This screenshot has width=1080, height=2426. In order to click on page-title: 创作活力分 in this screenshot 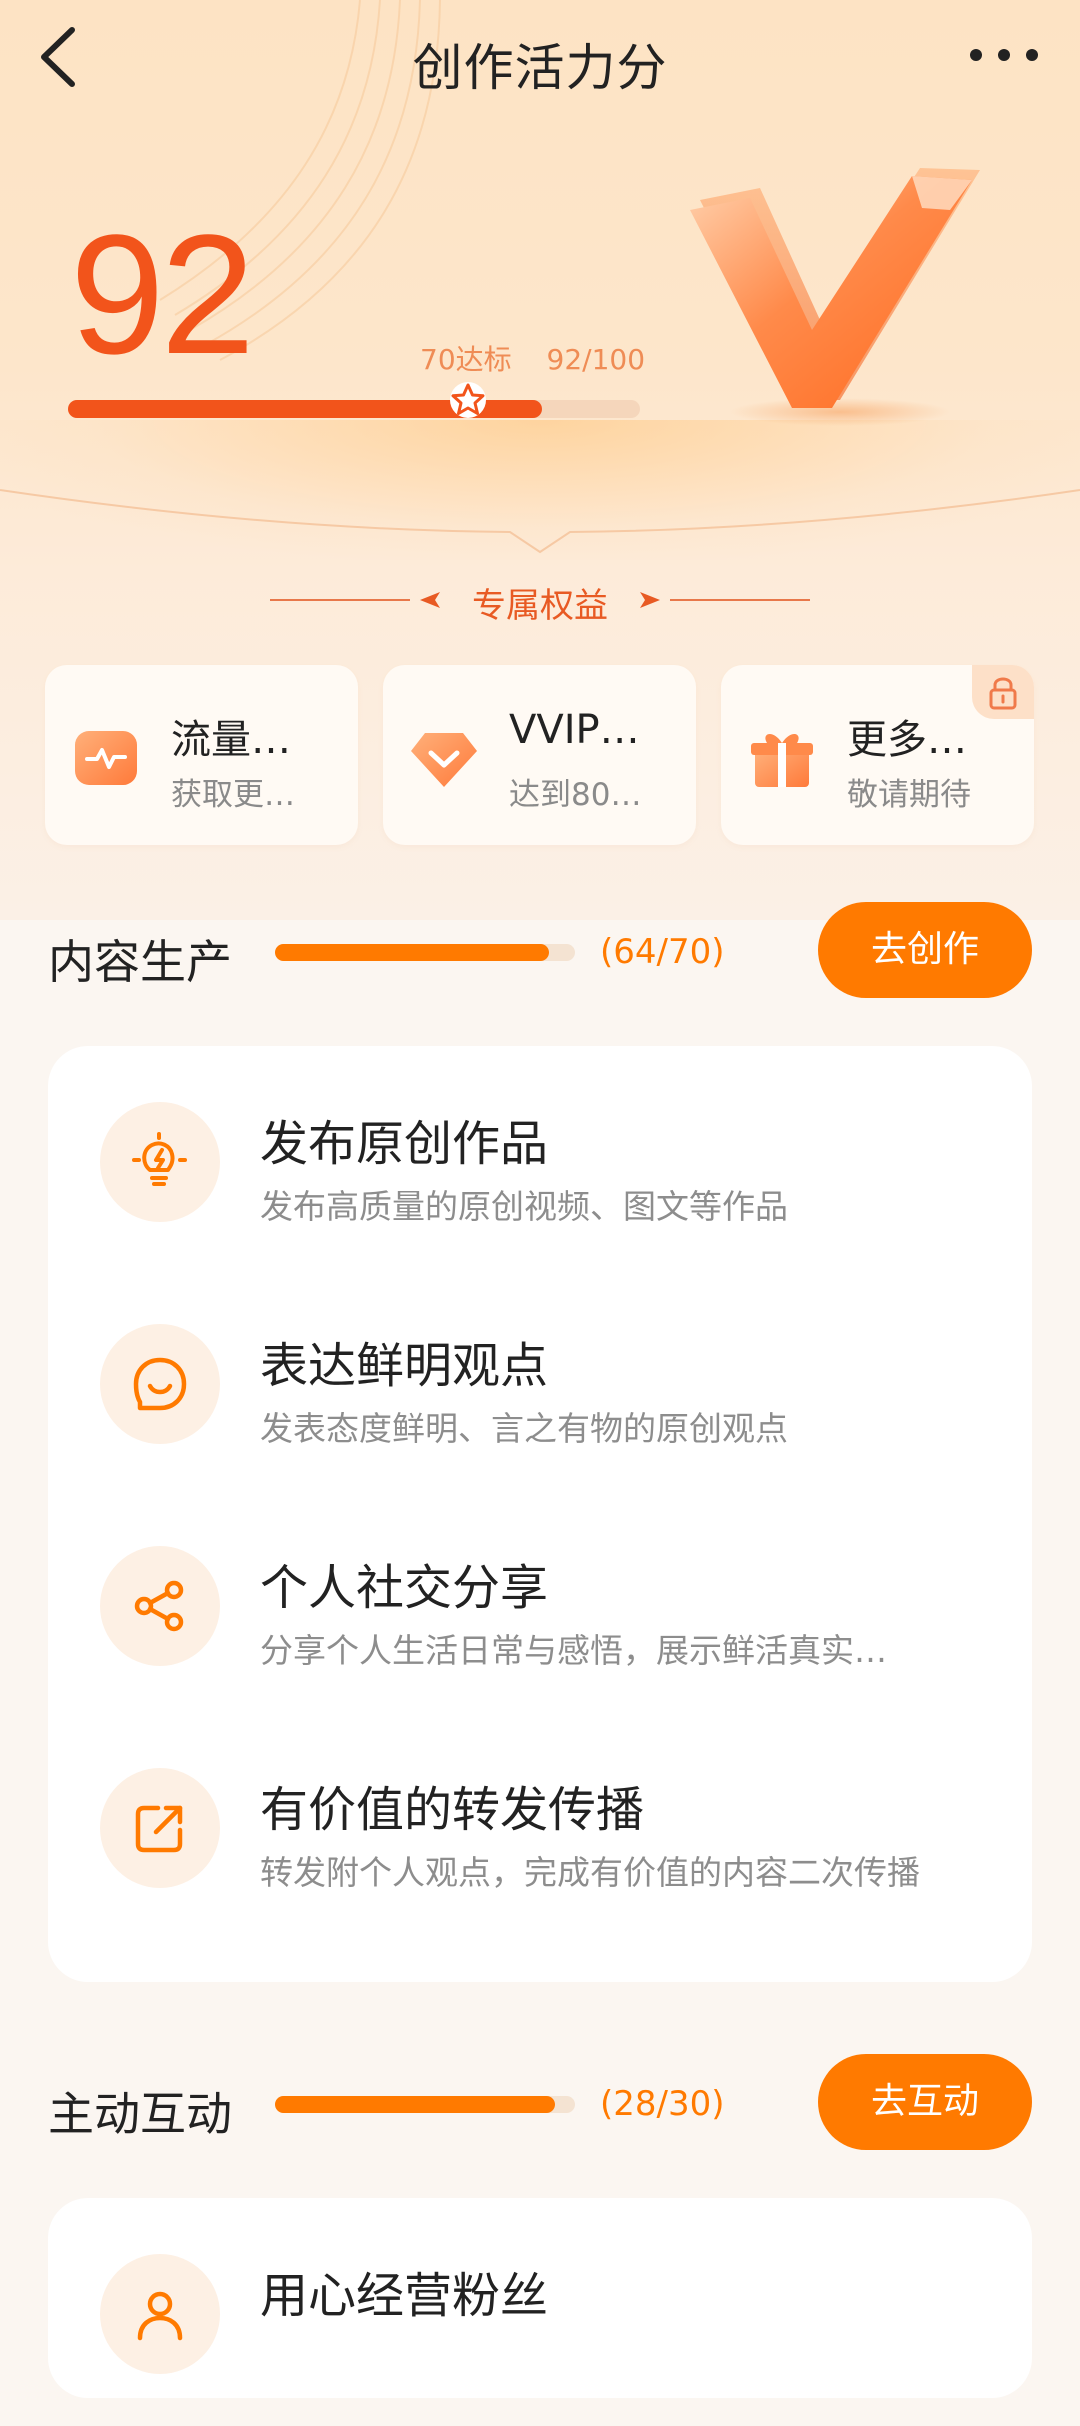, I will do `click(540, 68)`.